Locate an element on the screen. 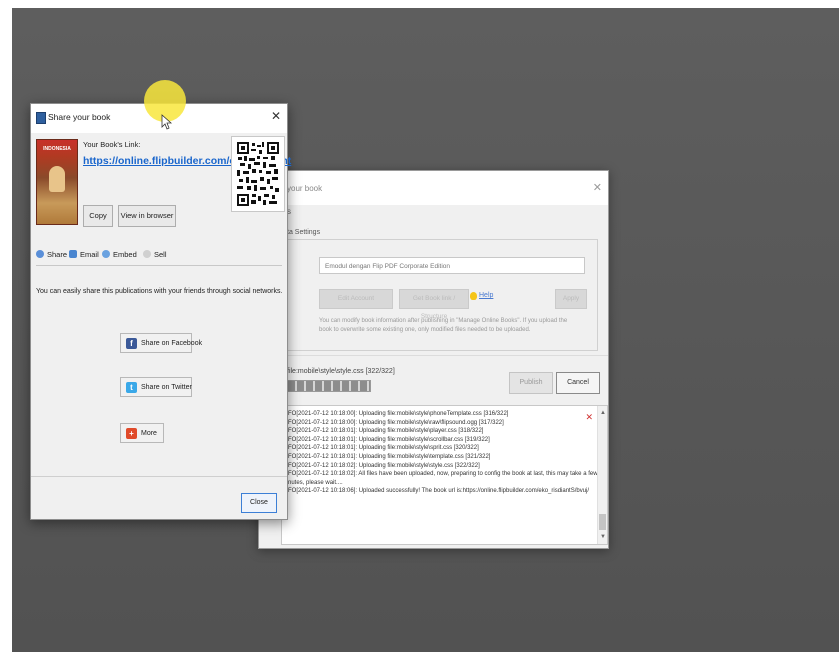  publish-window-close-button: ✕ is located at coordinates (597, 187).